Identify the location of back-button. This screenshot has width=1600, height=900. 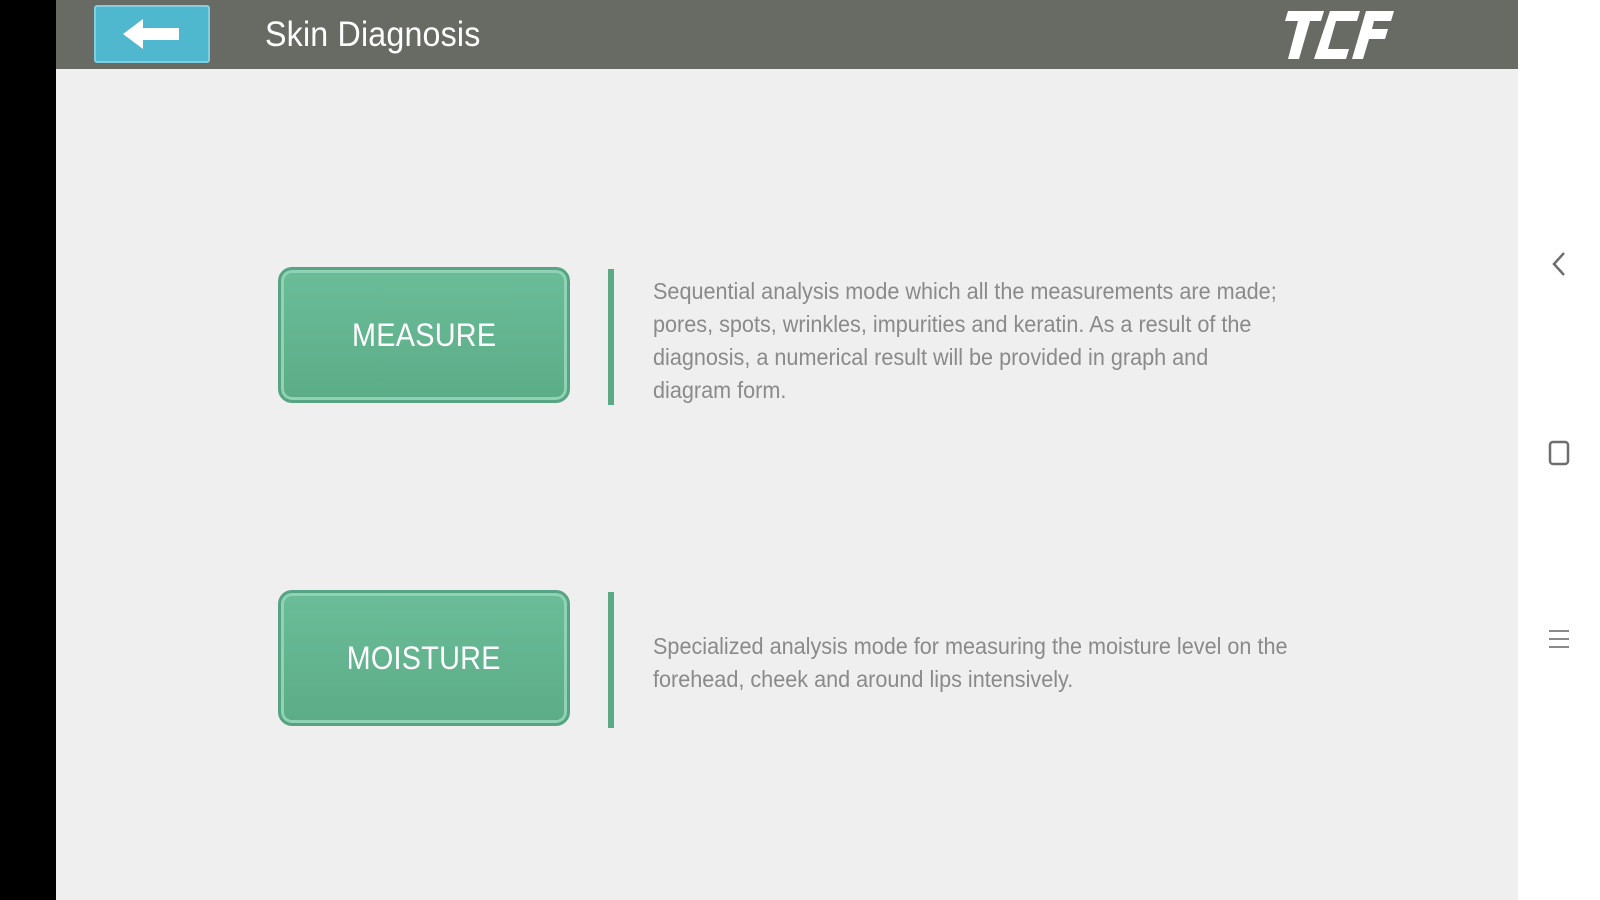
(152, 34).